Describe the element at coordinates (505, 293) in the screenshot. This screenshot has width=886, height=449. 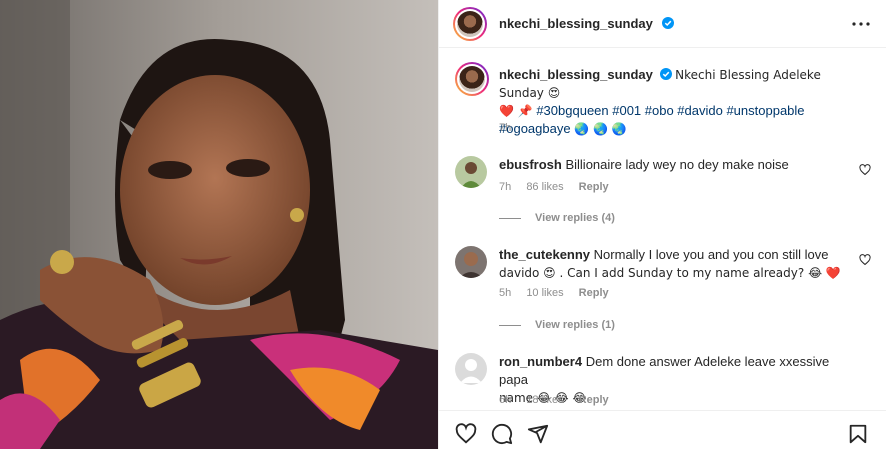
I see `comment-time: 5h` at that location.